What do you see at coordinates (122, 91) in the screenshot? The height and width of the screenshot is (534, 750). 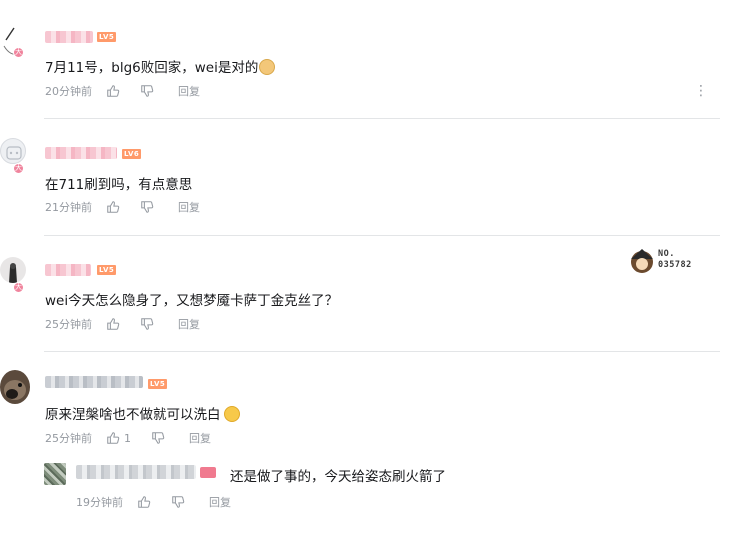 I see `comment-meta: 20分钟前 回复` at bounding box center [122, 91].